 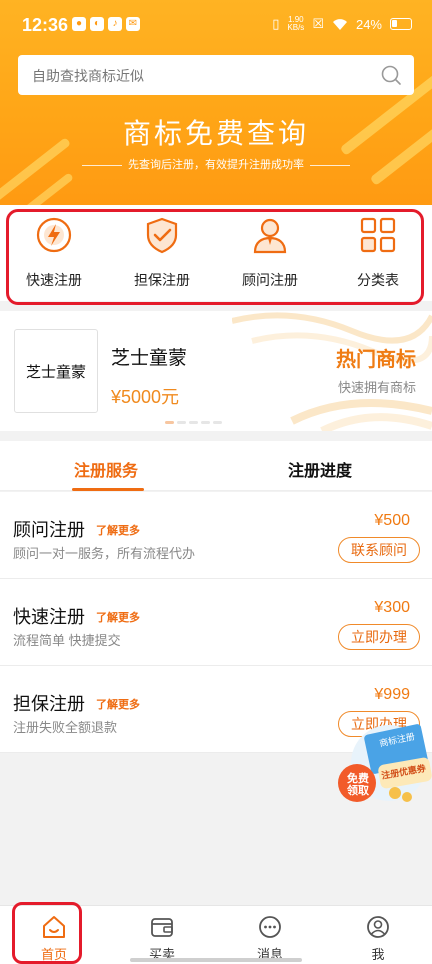 What do you see at coordinates (216, 75) in the screenshot?
I see `search-input: 自助查找商标近似` at bounding box center [216, 75].